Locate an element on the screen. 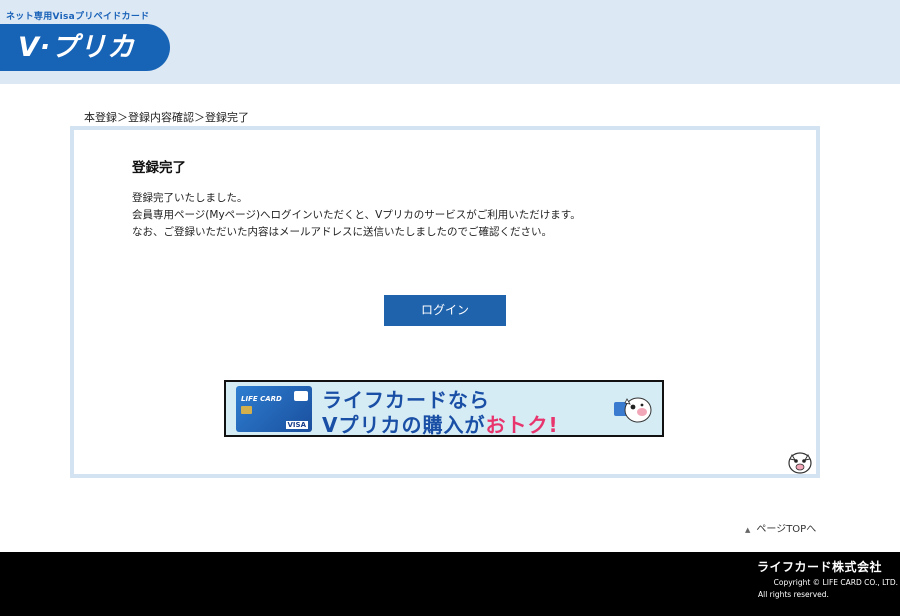 This screenshot has height=616, width=900. page-top-label: ページTOPへ is located at coordinates (786, 529).